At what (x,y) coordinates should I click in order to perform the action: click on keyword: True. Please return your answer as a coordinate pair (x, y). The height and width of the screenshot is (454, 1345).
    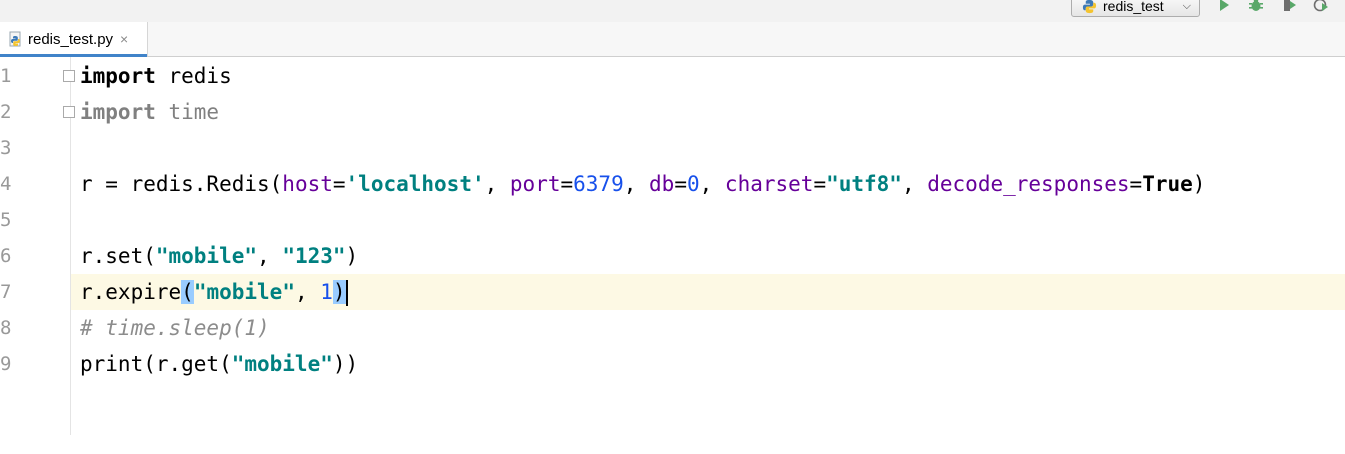
    Looking at the image, I should click on (1167, 184).